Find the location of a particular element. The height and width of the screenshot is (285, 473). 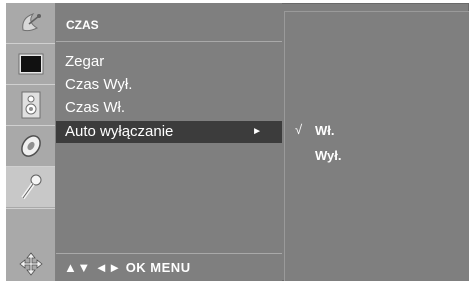

speaker-icon is located at coordinates (30, 104).